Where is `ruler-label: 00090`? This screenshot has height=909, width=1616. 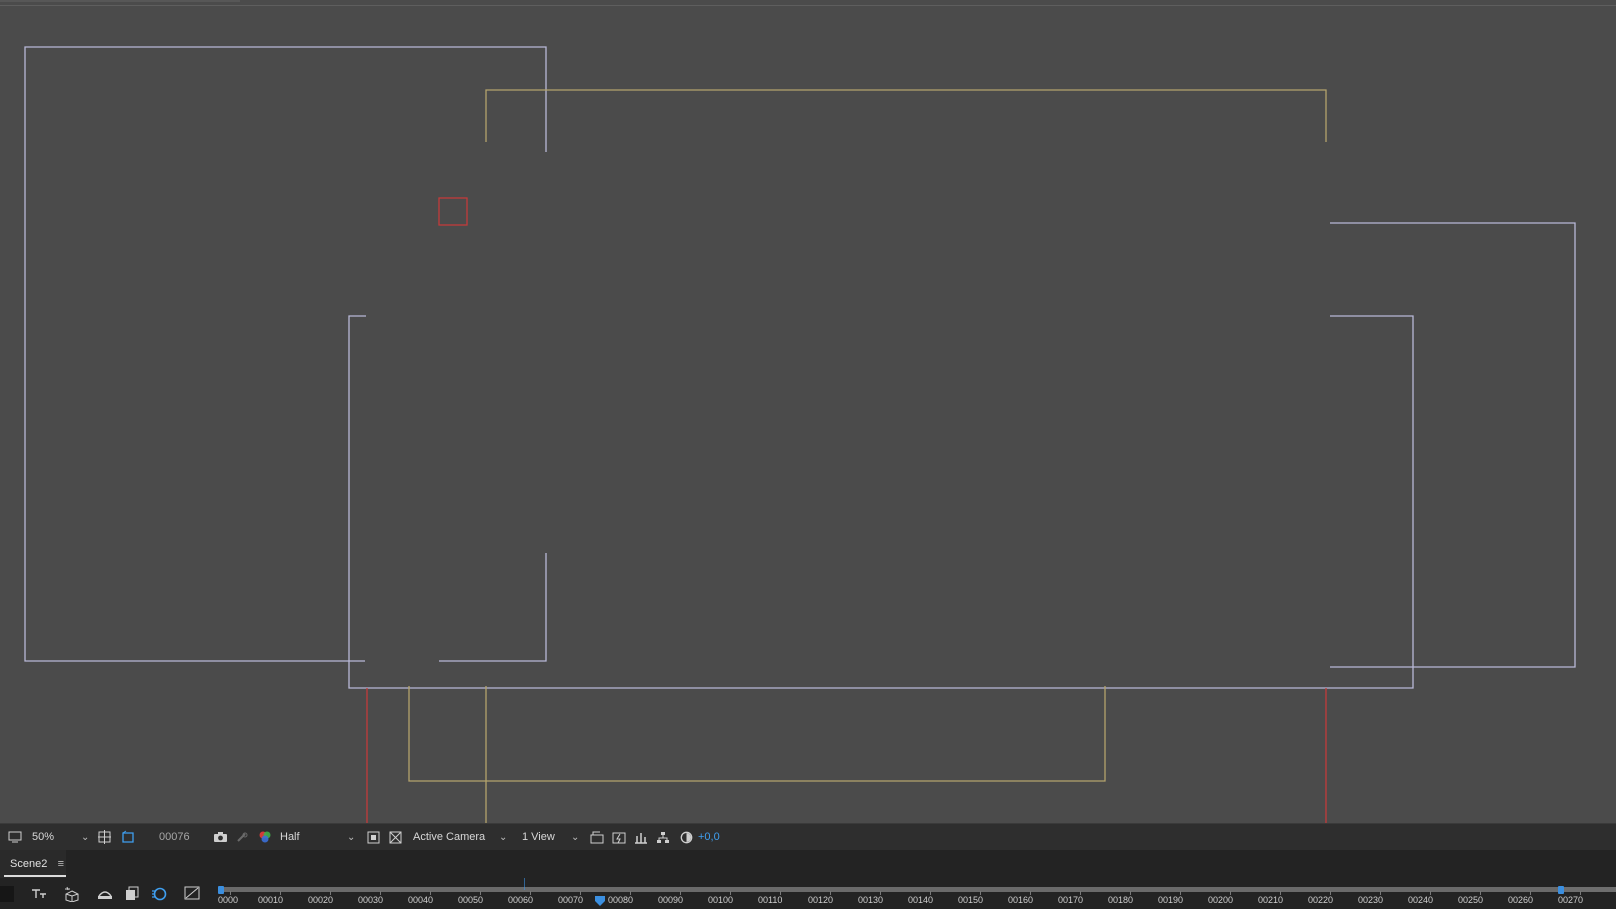 ruler-label: 00090 is located at coordinates (671, 900).